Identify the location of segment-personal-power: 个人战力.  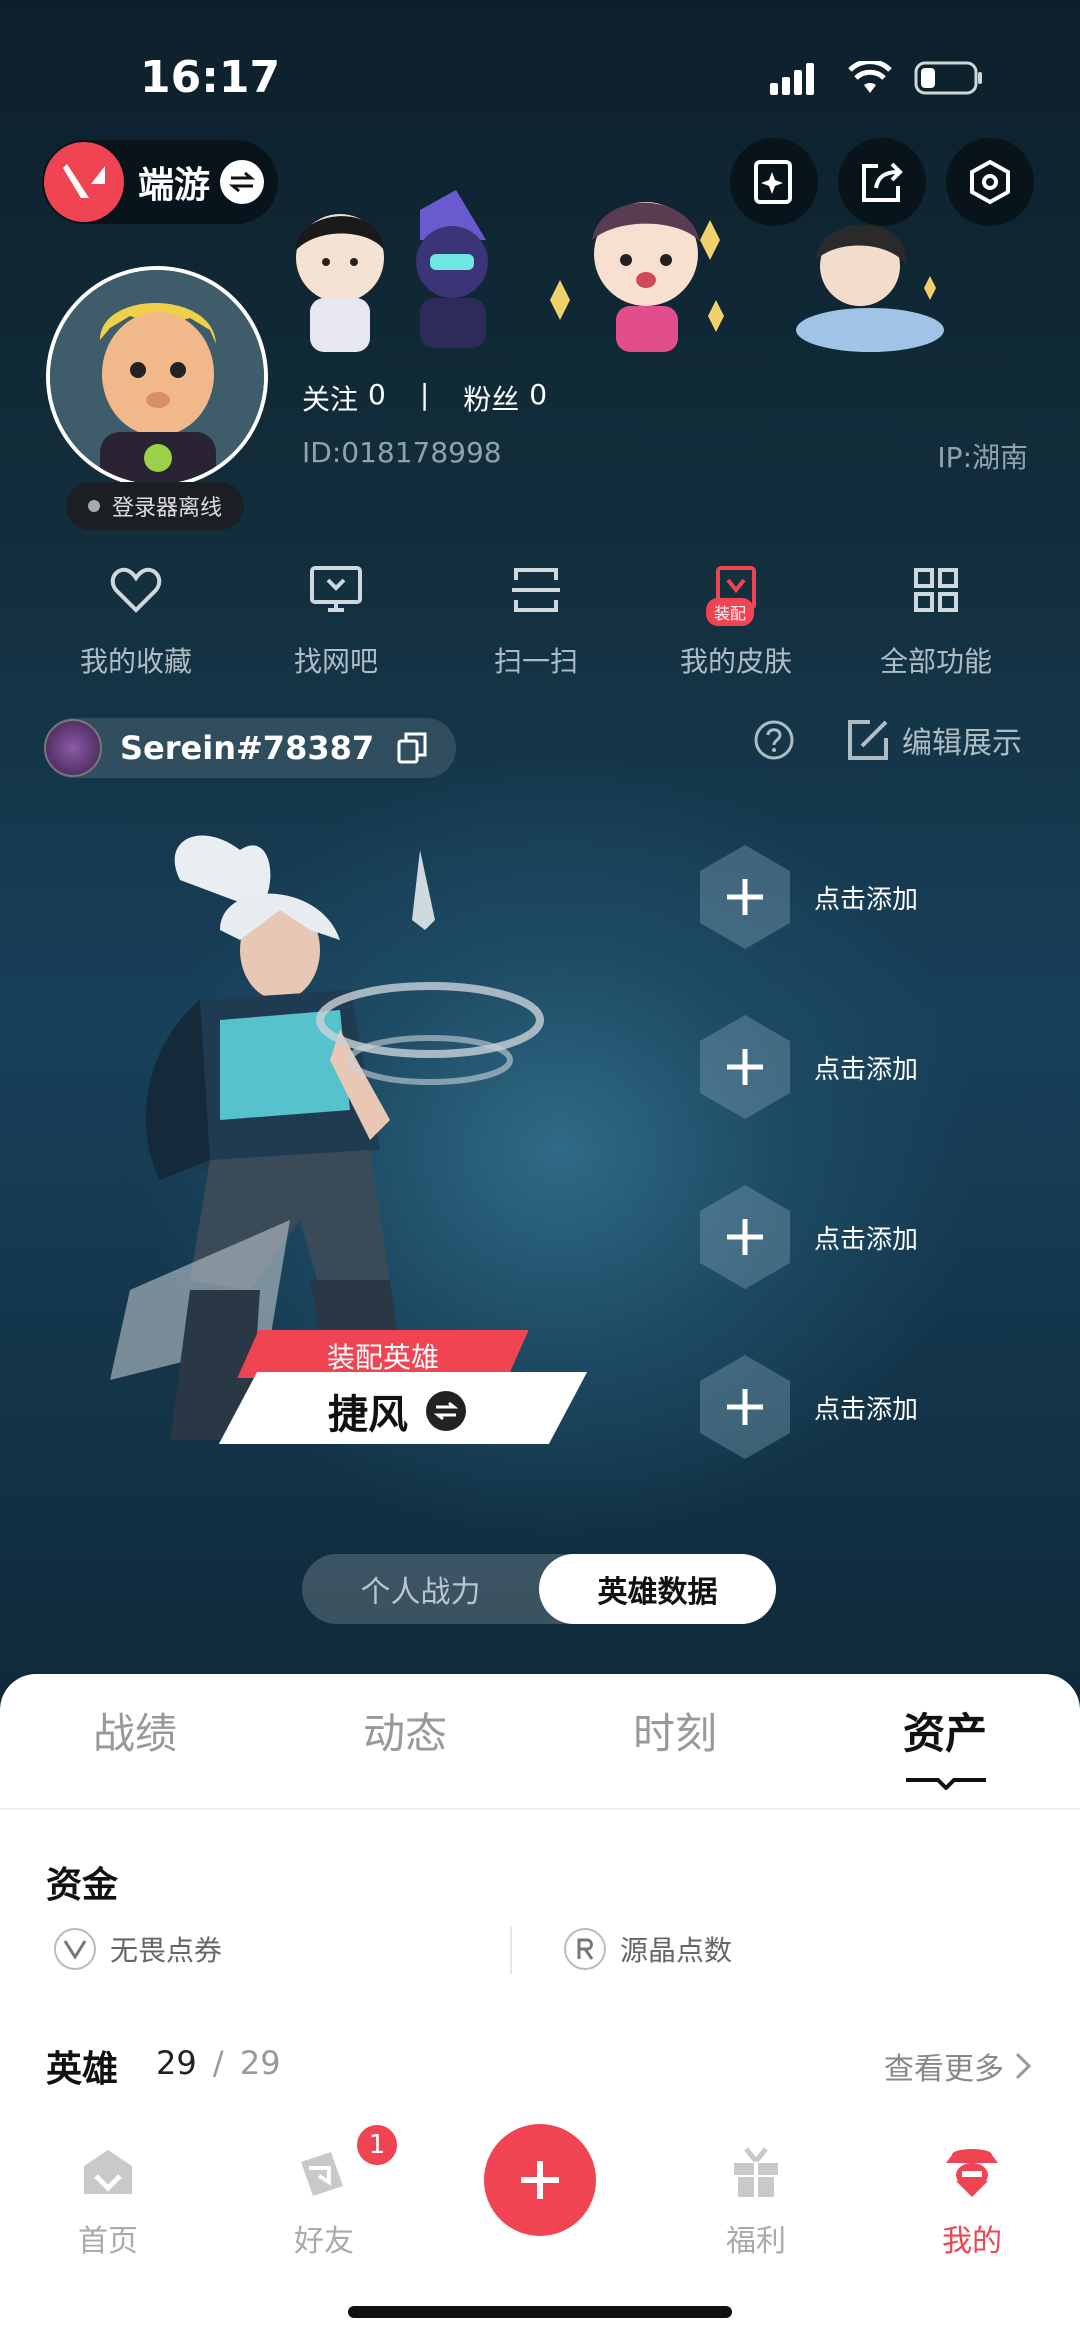
(420, 1589).